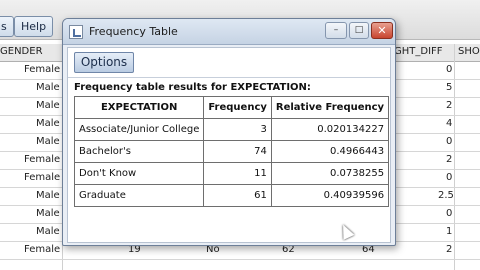  I want to click on frequency-cell: 3, so click(237, 129).